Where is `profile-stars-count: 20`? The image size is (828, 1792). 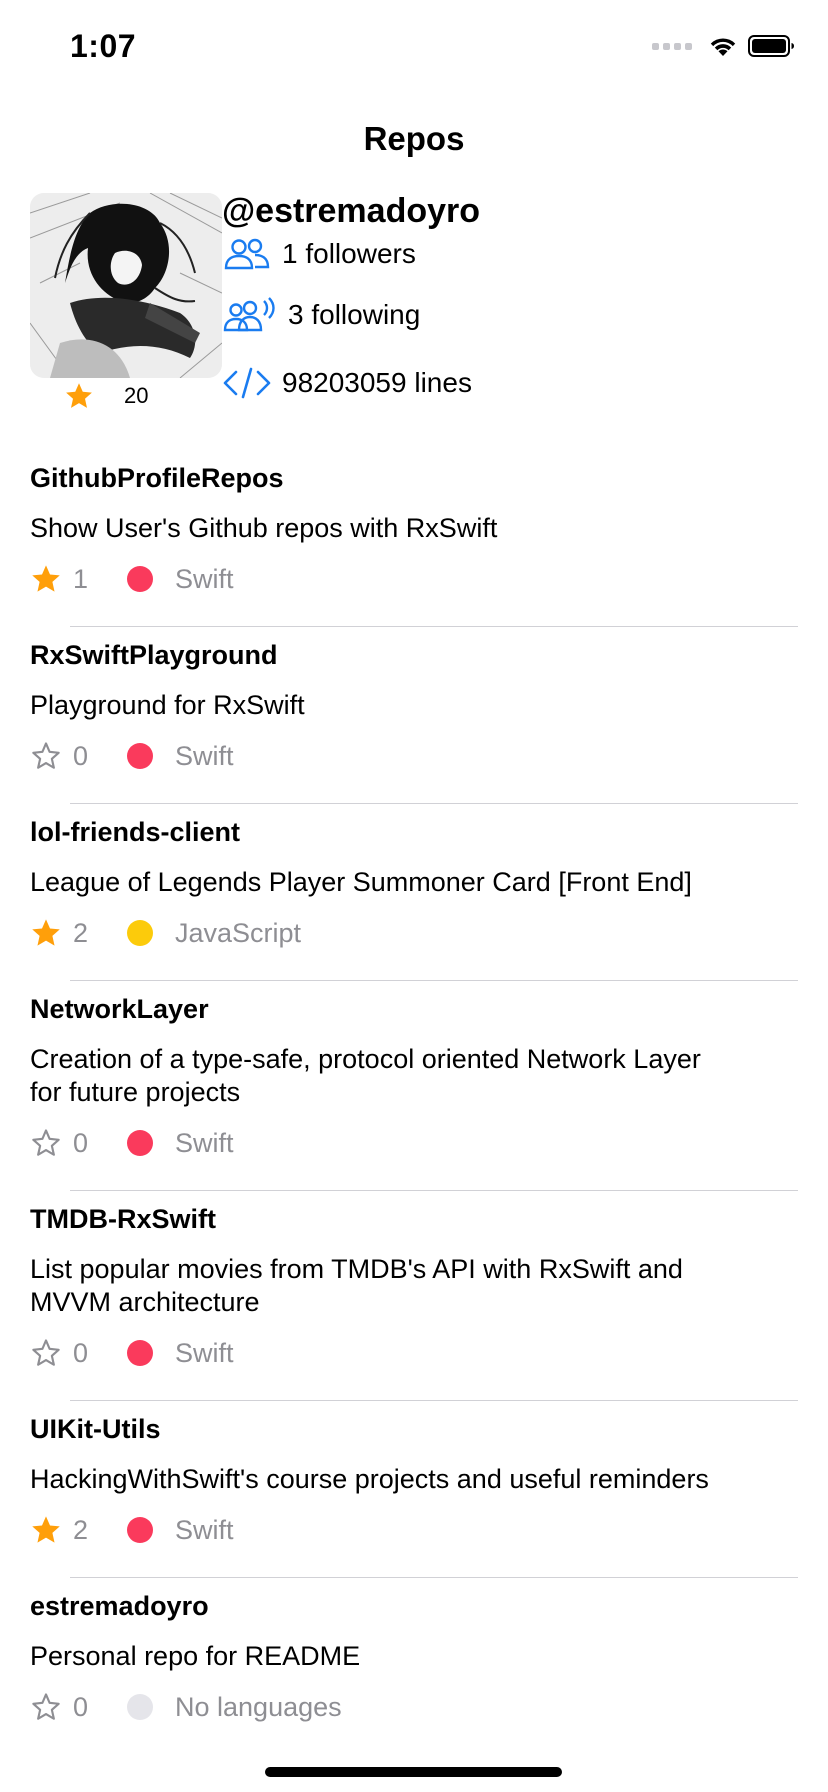 profile-stars-count: 20 is located at coordinates (136, 395).